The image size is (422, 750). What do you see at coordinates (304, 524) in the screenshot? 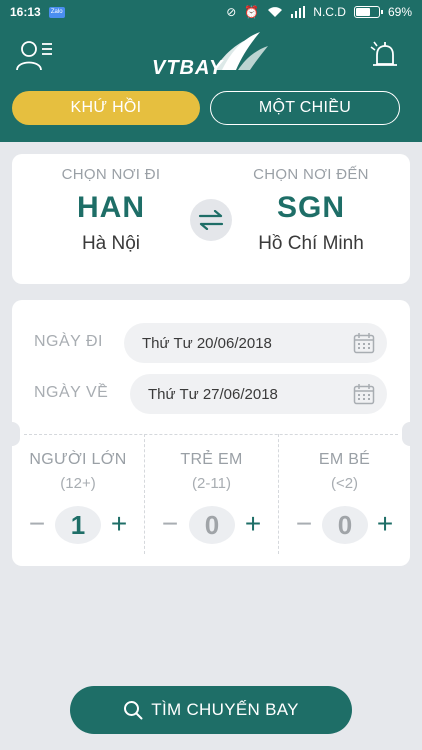
I see `infant-minus-button: −` at bounding box center [304, 524].